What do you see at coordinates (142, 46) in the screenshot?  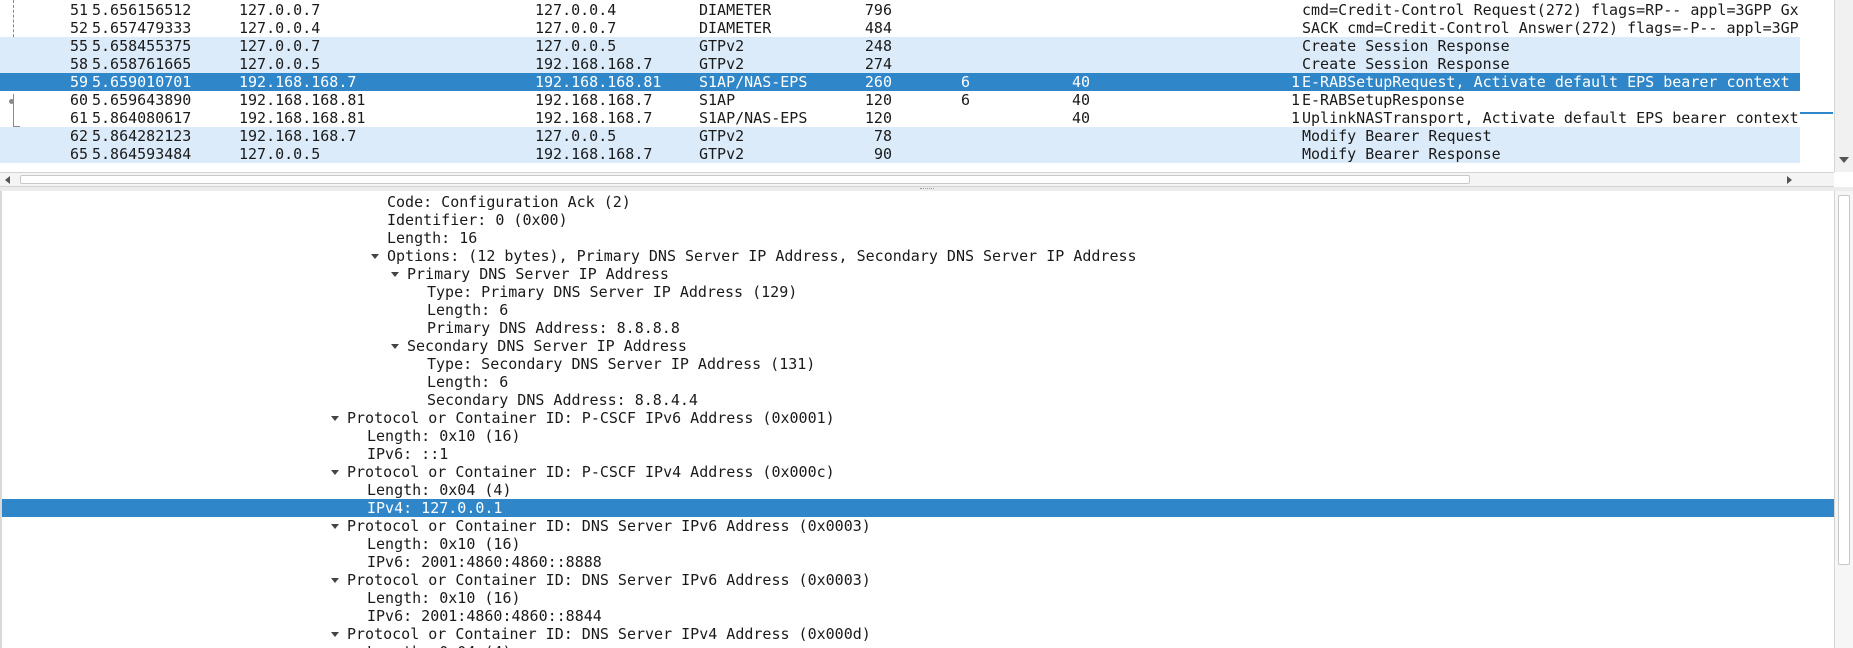 I see `packet-cell-time: 5.658455375` at bounding box center [142, 46].